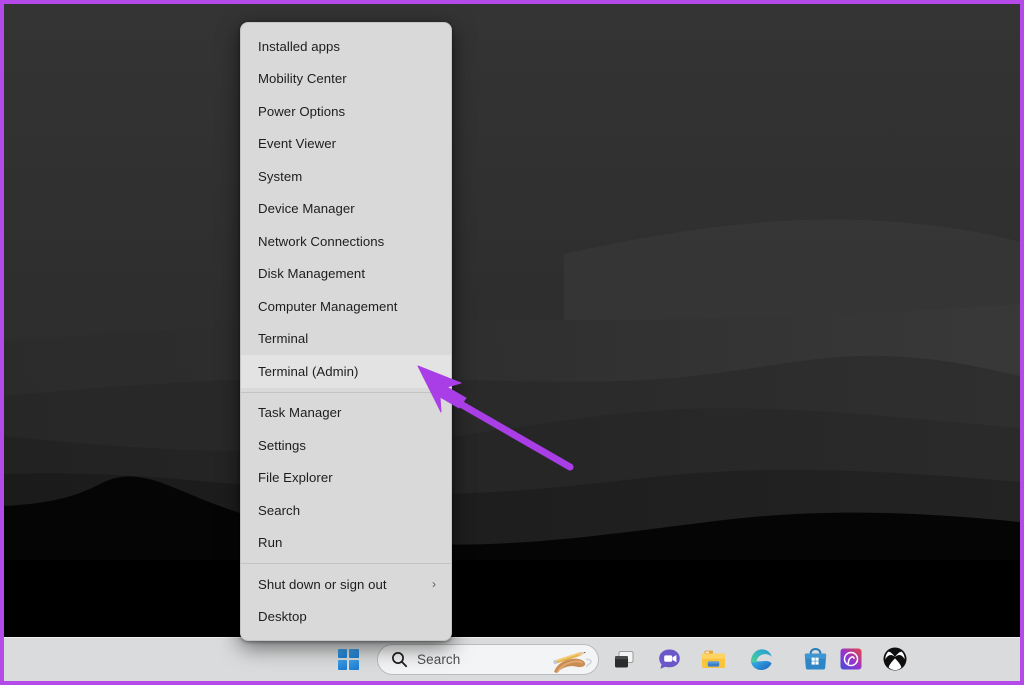  What do you see at coordinates (346, 46) in the screenshot?
I see `menu-item-installed-apps: Installed apps` at bounding box center [346, 46].